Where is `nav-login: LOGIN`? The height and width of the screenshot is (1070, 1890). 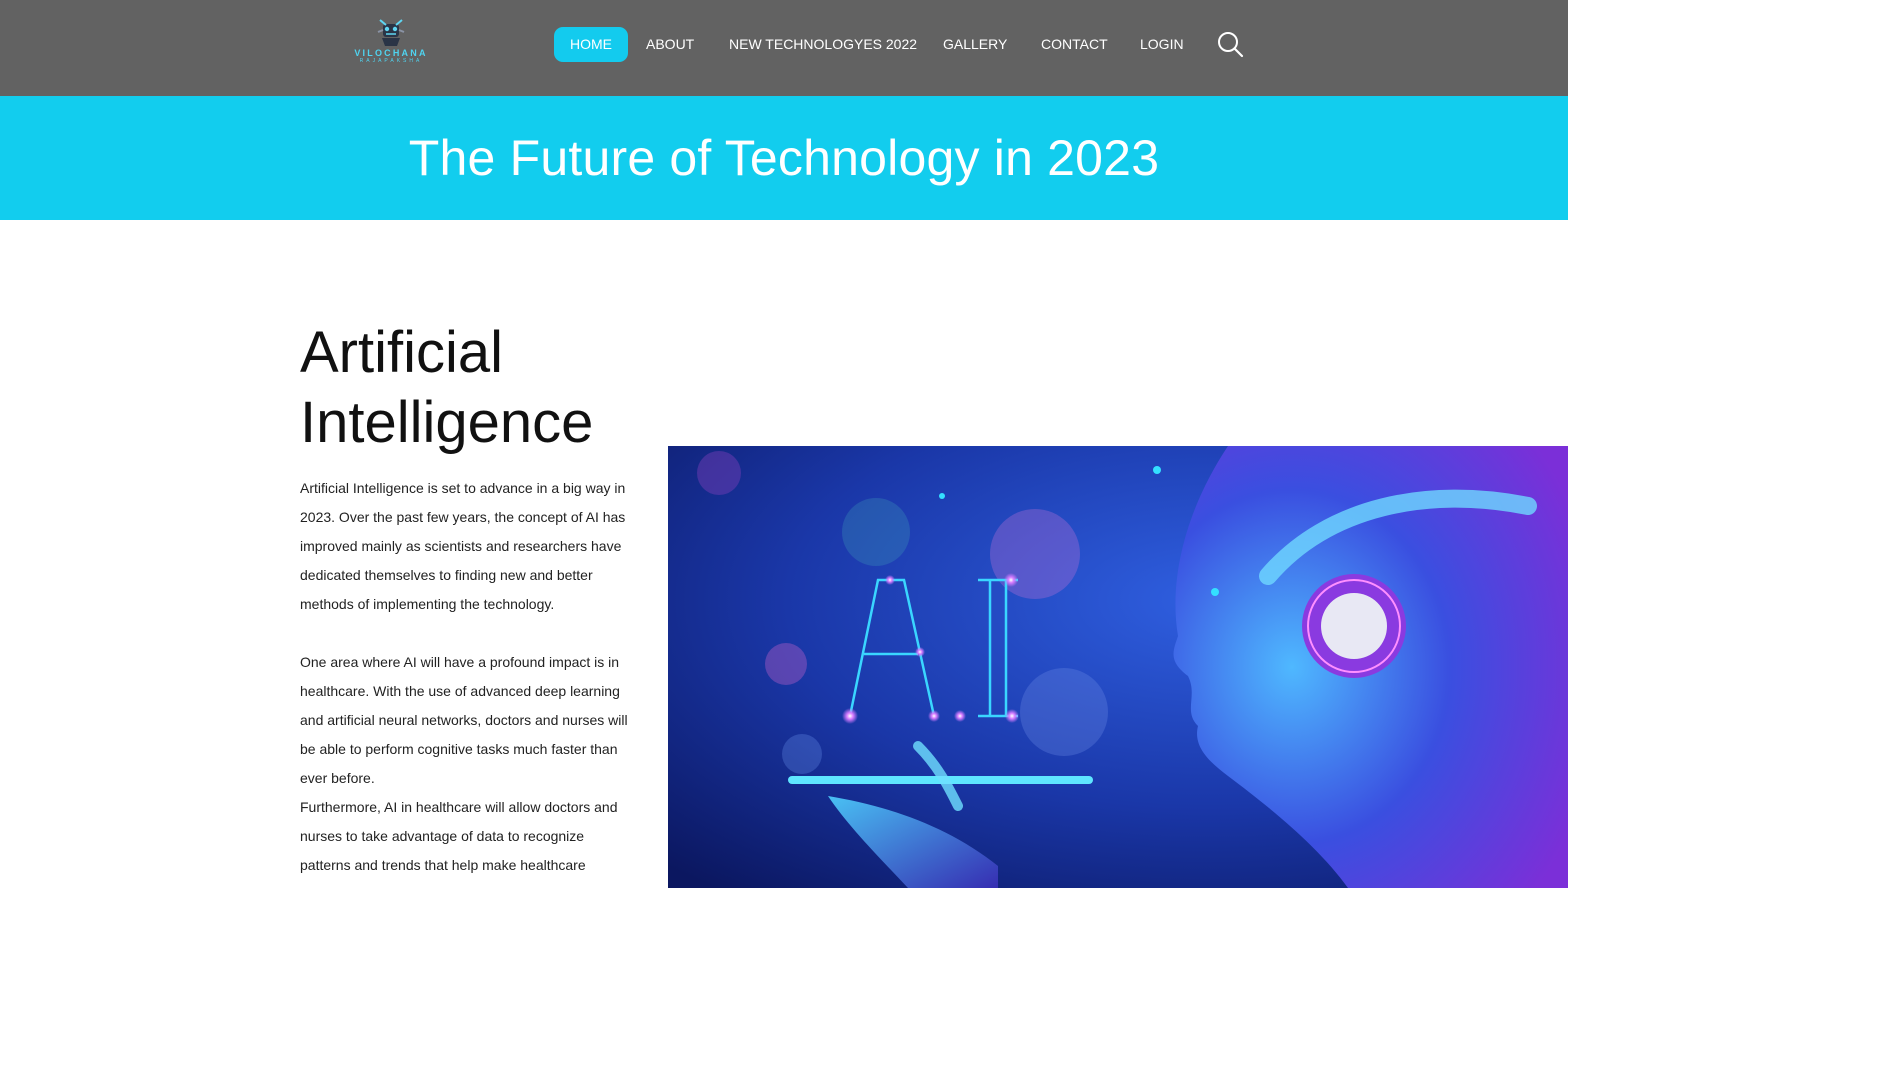
nav-login: LOGIN is located at coordinates (1162, 44).